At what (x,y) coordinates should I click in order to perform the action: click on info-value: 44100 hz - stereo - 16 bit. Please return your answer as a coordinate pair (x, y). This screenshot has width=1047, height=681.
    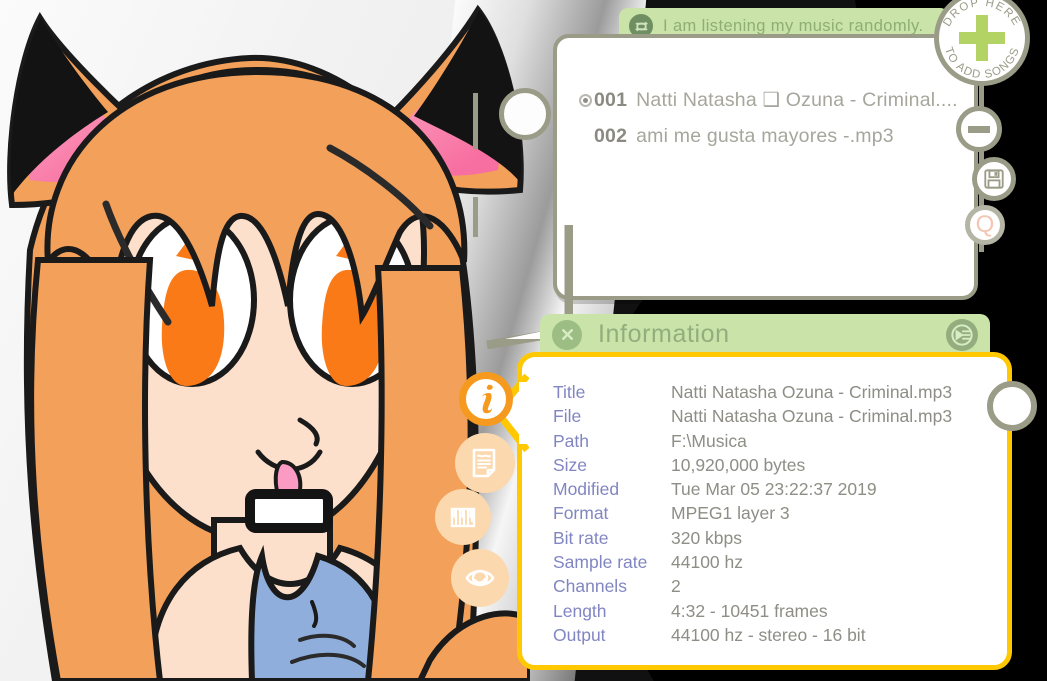
    Looking at the image, I should click on (768, 634).